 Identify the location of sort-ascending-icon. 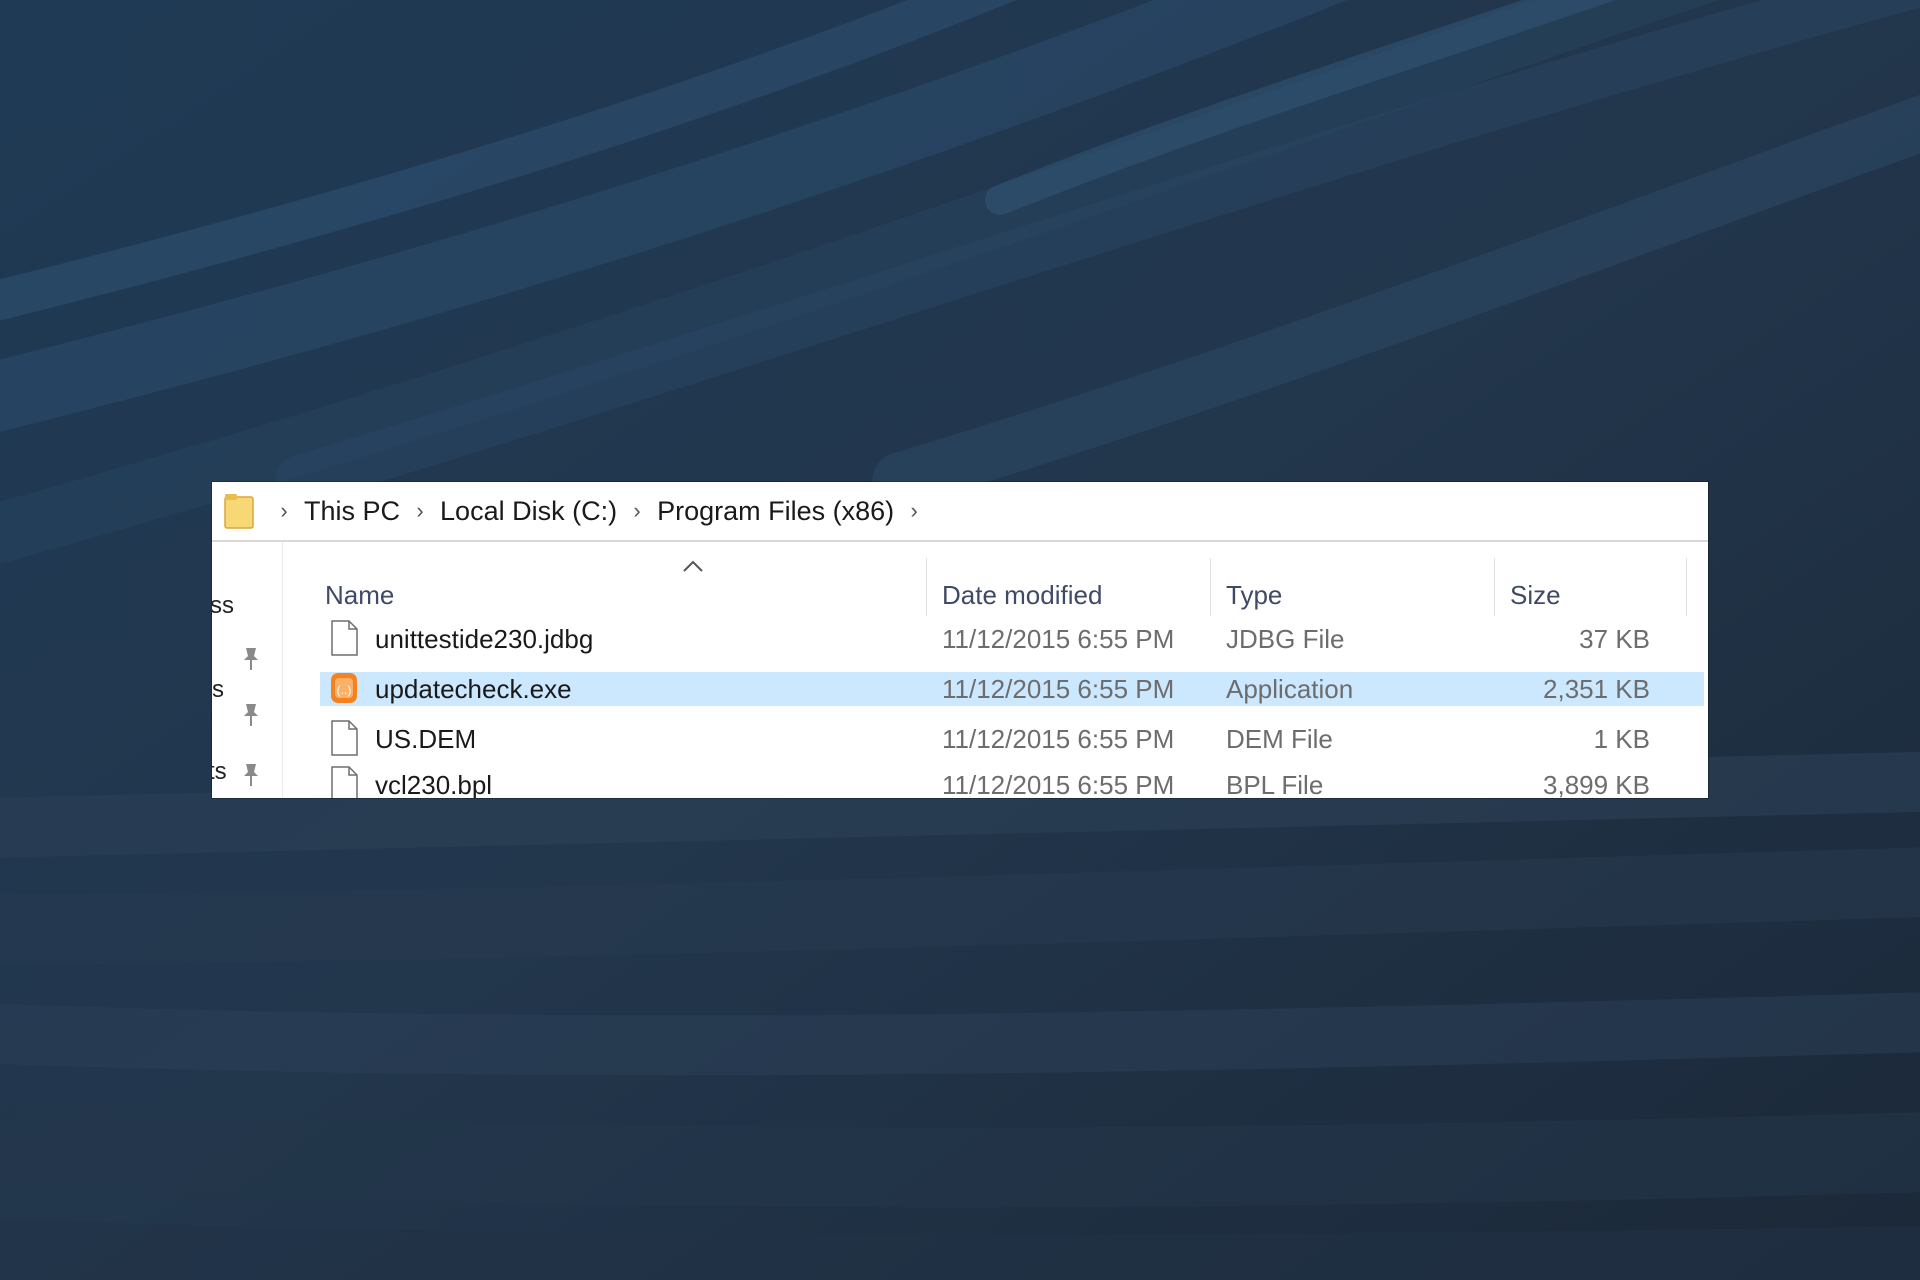
(693, 566).